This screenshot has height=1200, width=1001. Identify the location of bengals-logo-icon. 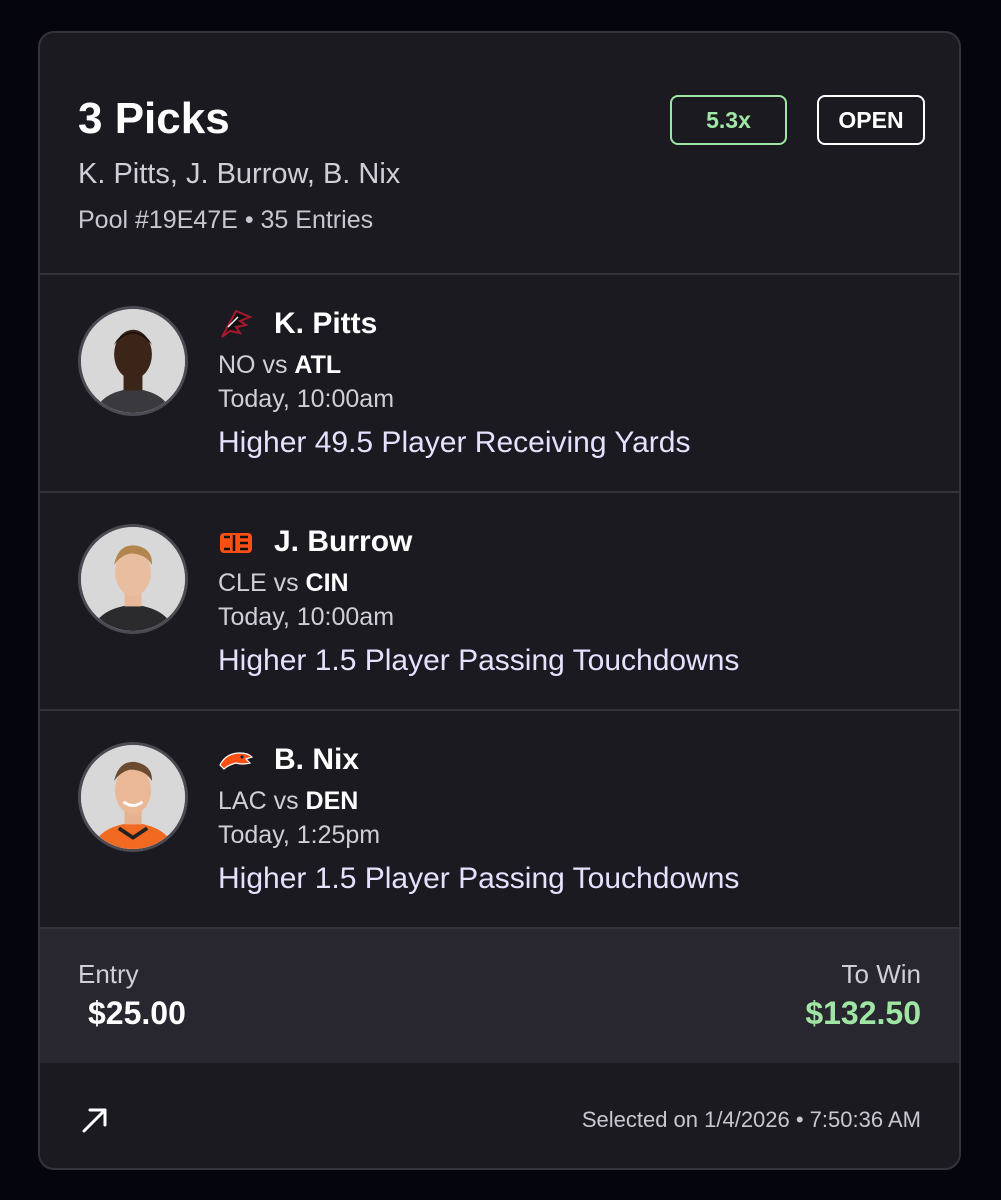
(236, 543).